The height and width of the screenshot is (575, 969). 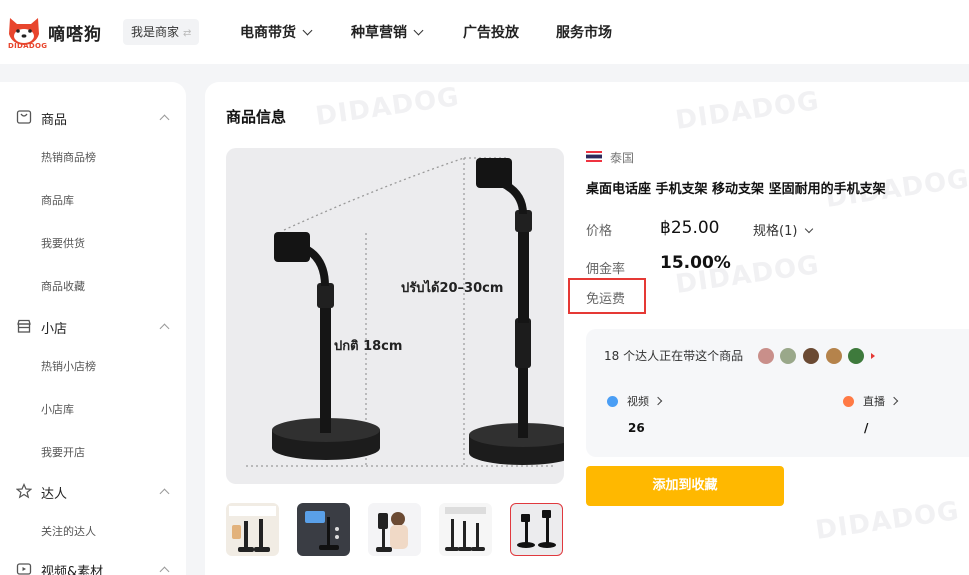 I want to click on product-icon, so click(x=24, y=117).